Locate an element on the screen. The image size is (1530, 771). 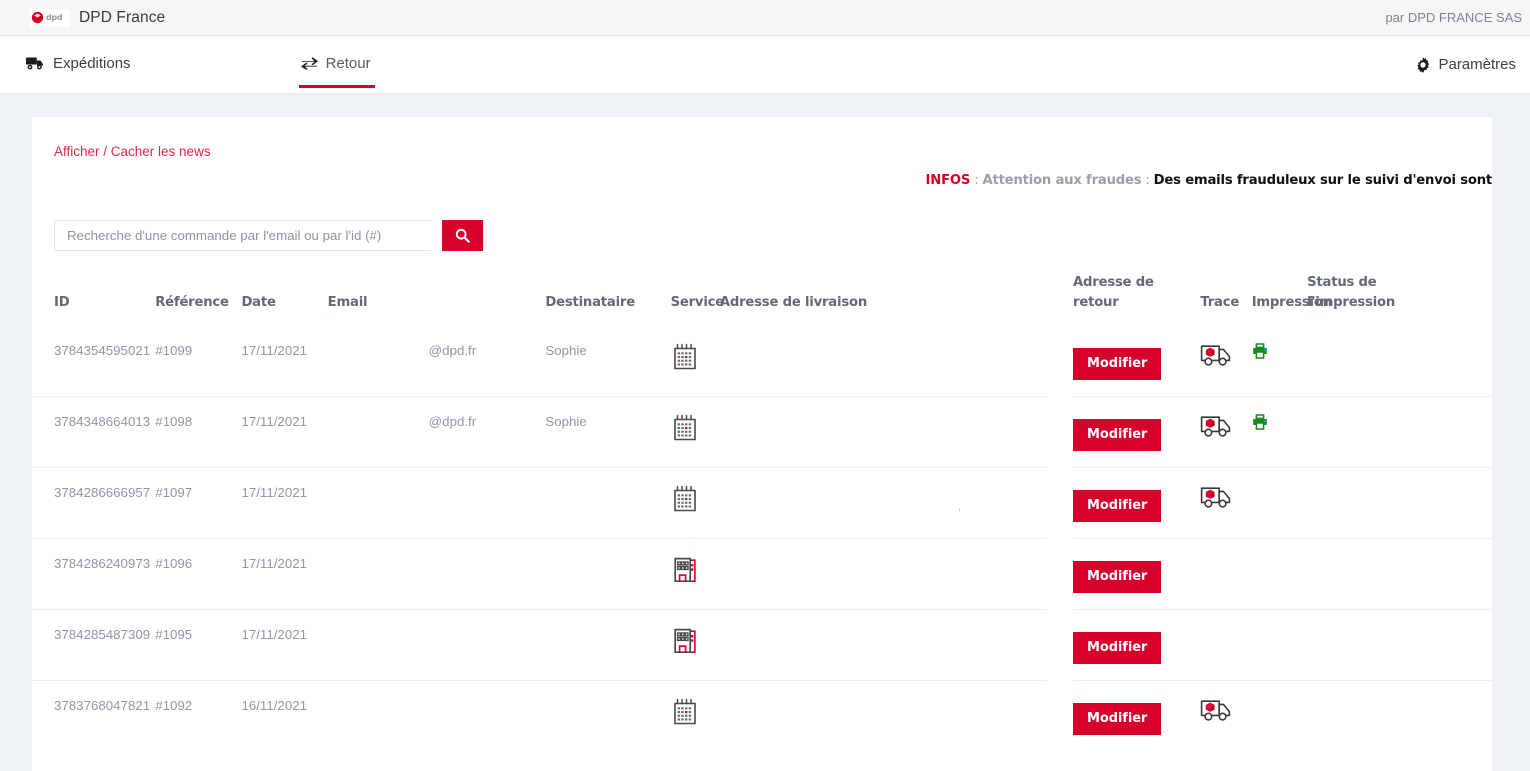
col-header-reference: Référence is located at coordinates (192, 303).